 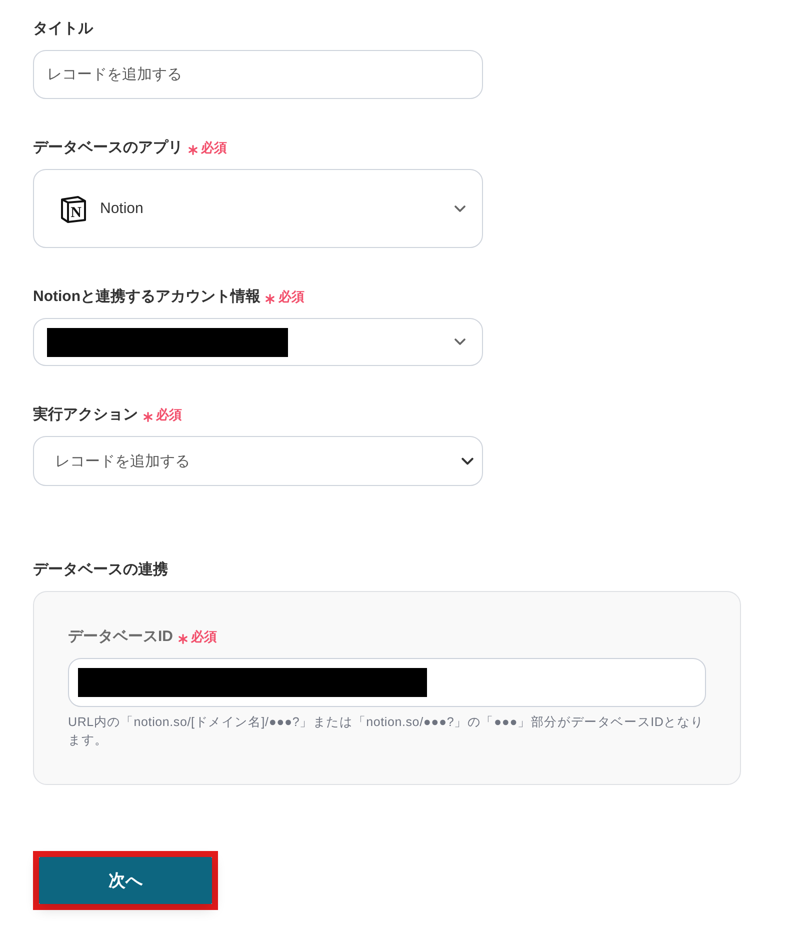 I want to click on app-select: N Notion, so click(x=258, y=208).